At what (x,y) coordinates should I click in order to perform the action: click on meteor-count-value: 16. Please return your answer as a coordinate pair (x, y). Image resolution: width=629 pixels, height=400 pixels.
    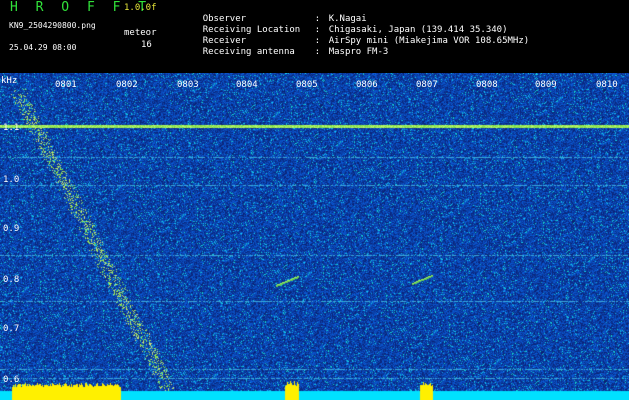
    Looking at the image, I should click on (146, 45).